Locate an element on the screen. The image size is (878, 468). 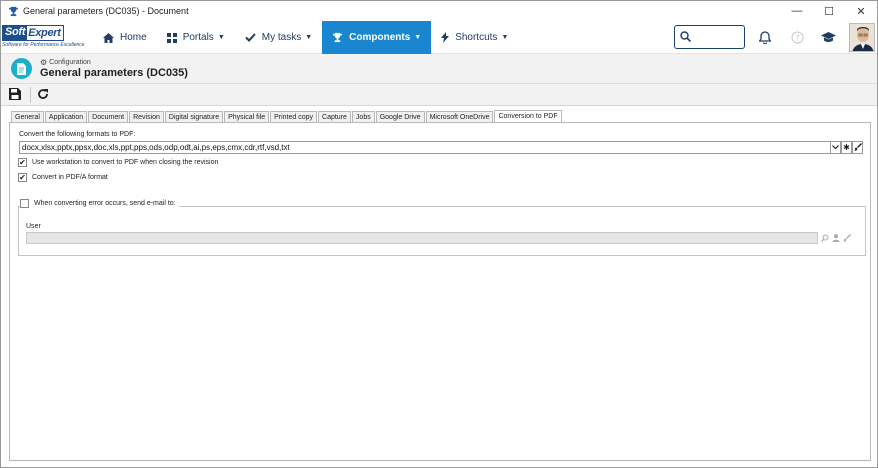
asterisk-icon: ✱ is located at coordinates (846, 147).